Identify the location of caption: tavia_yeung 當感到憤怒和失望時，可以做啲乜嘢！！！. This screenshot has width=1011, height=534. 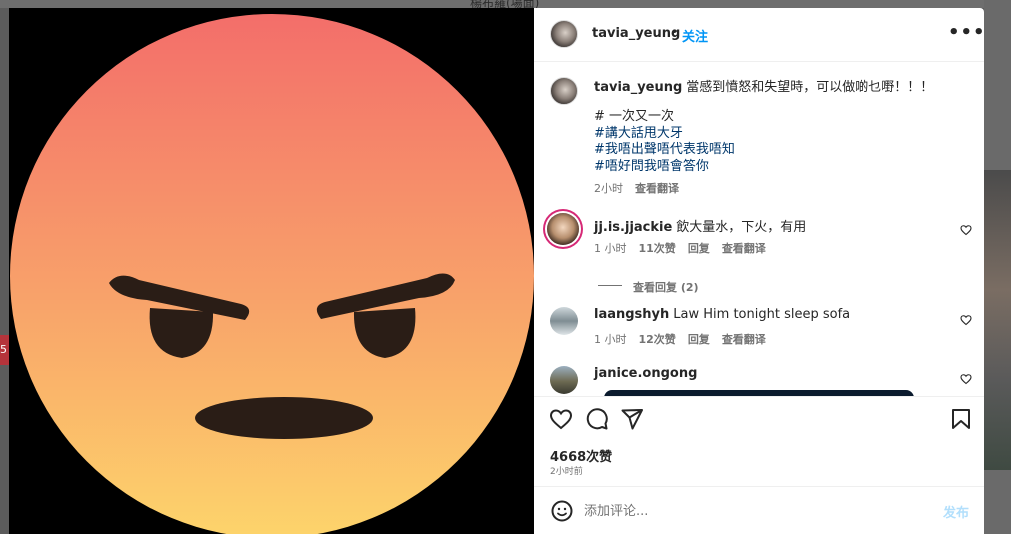
(779, 87).